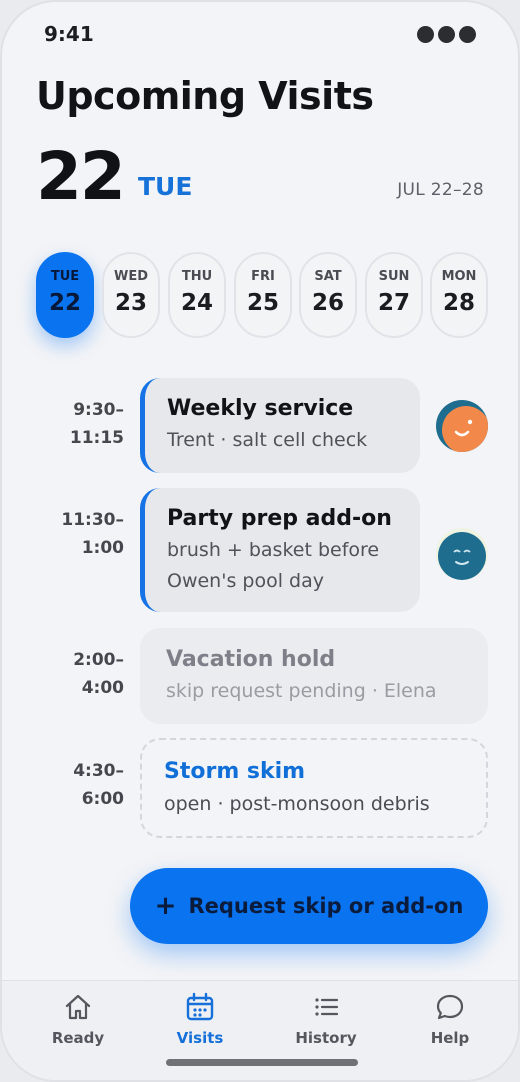 The width and height of the screenshot is (520, 1082). I want to click on home-indicator, so click(262, 1062).